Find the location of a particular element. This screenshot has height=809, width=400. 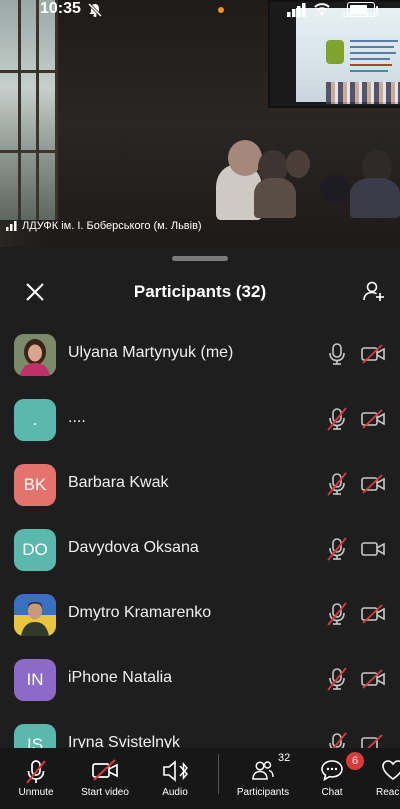

participant-name: Ulyana Martynyuk (me) is located at coordinates (151, 352).